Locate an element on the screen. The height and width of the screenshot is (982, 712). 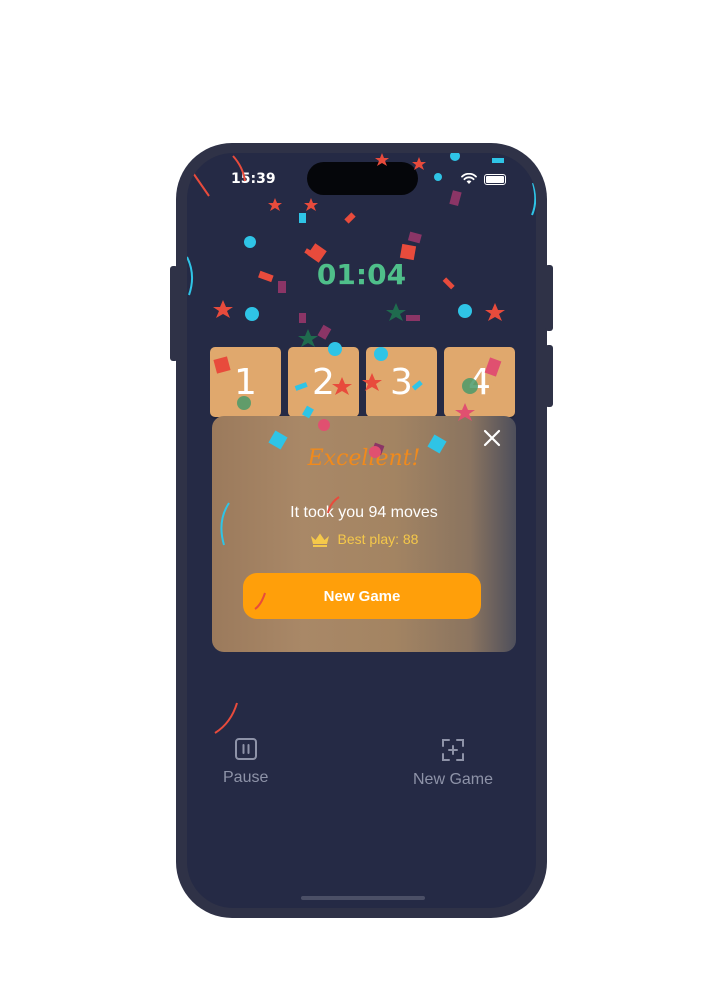
dynamic-island is located at coordinates (362, 178).